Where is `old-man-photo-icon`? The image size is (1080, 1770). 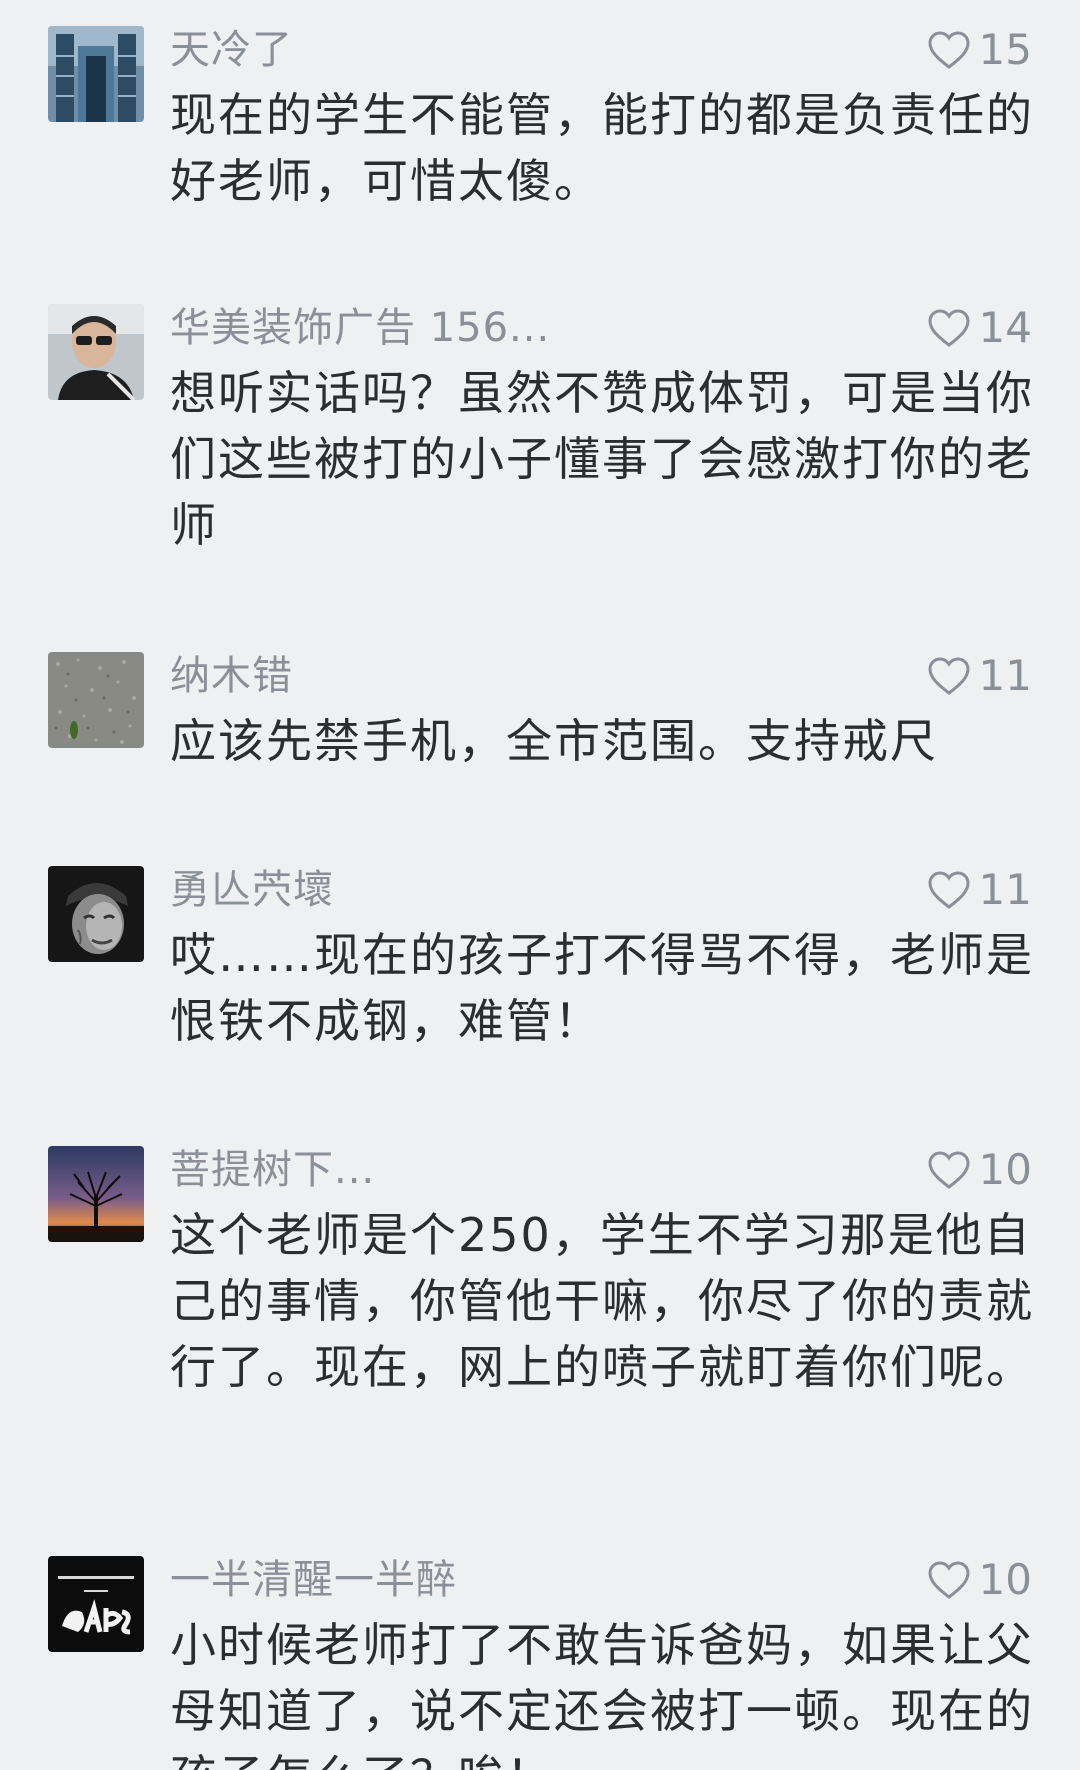 old-man-photo-icon is located at coordinates (96, 914).